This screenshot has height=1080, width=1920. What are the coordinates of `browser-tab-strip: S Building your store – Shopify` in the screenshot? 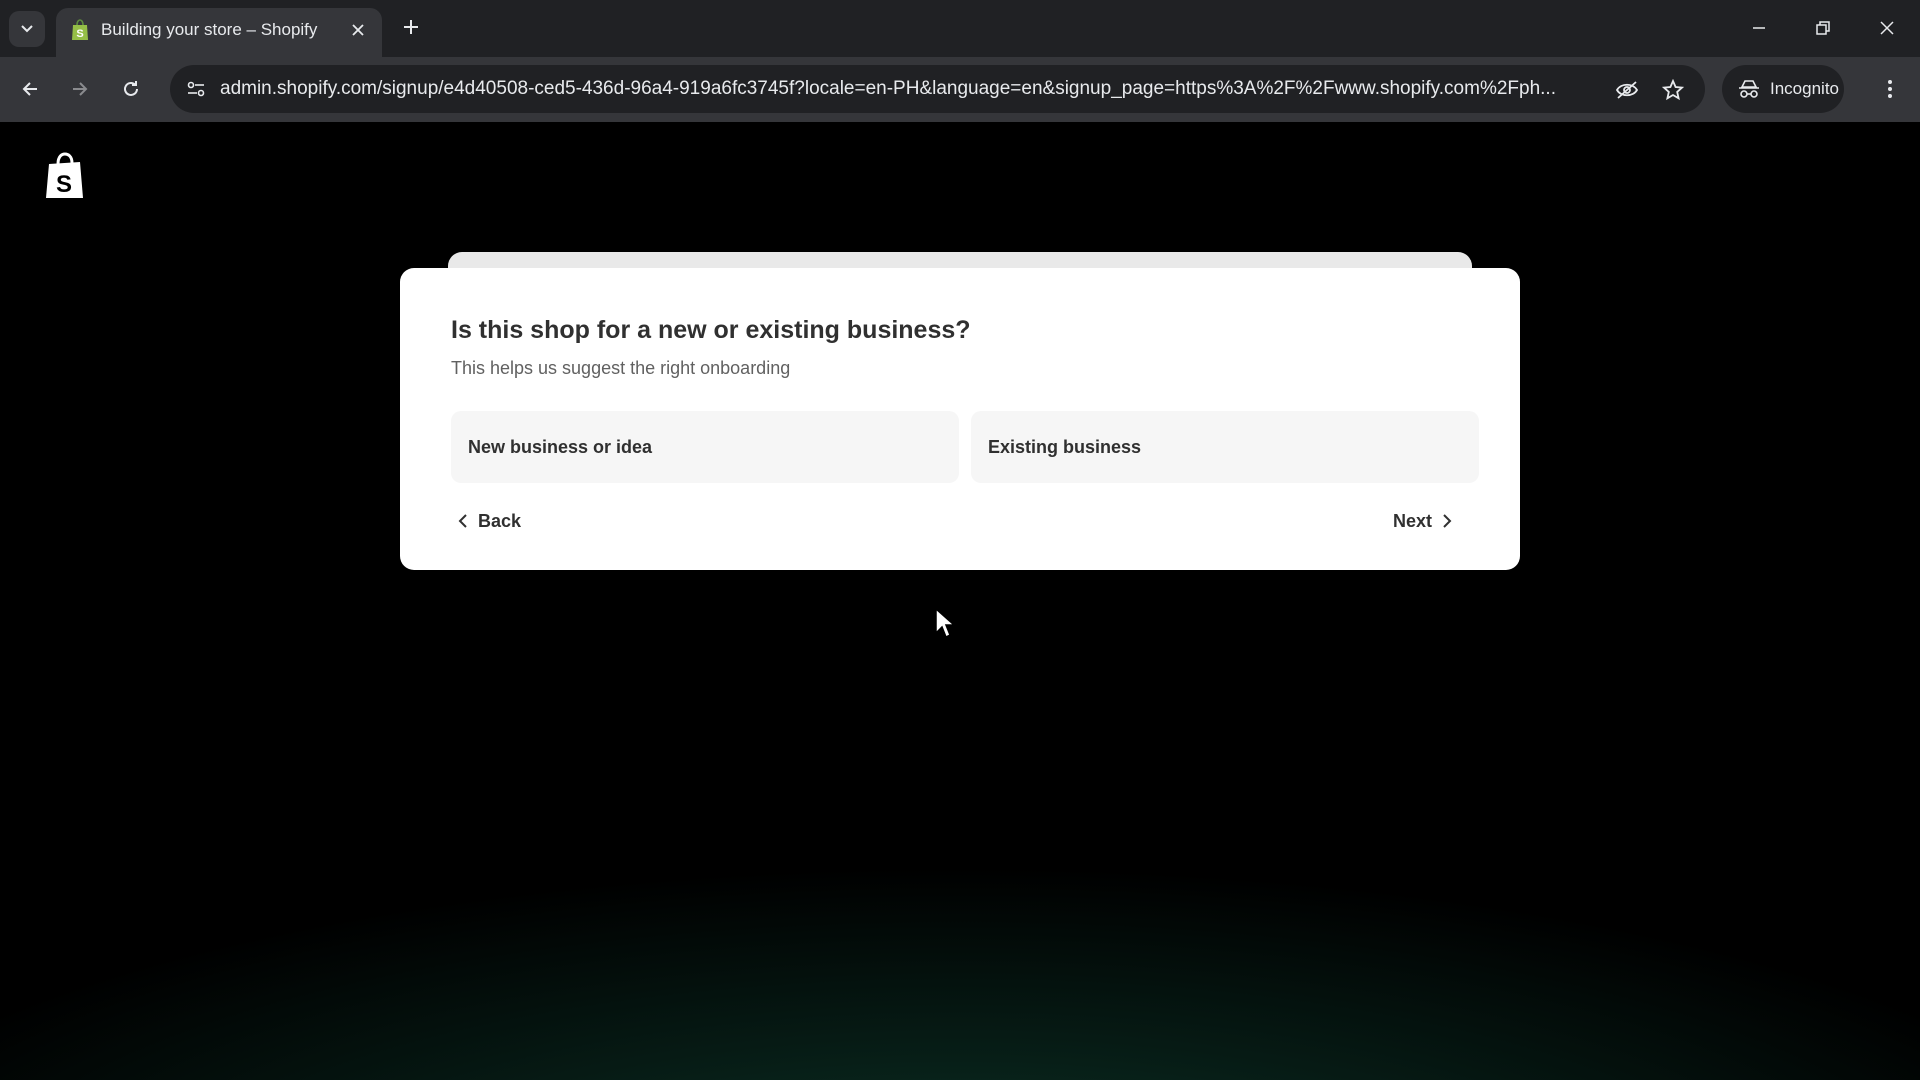 It's located at (960, 28).